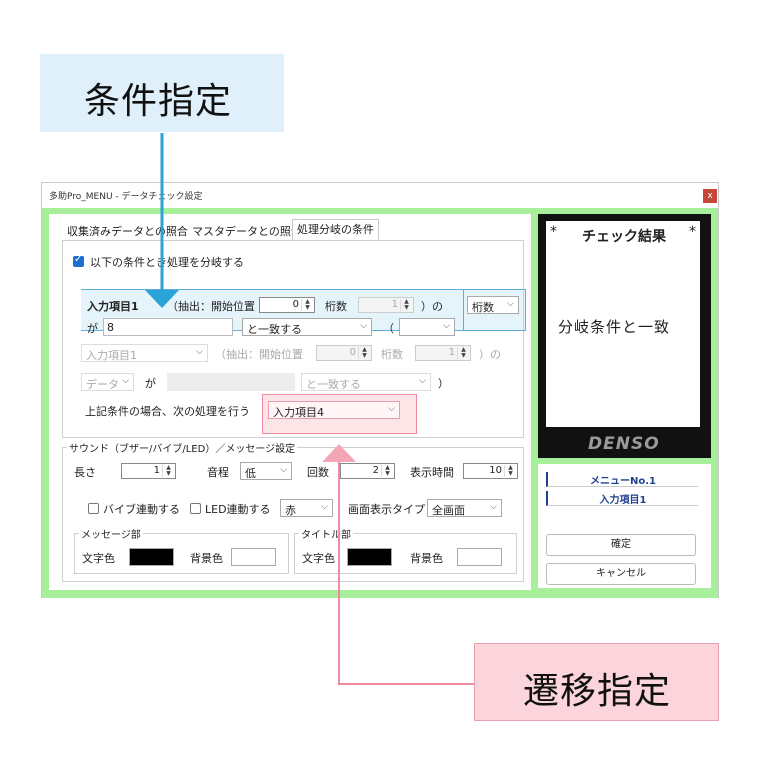 Image resolution: width=760 pixels, height=760 pixels. I want to click on condition-arrow, so click(162, 220).